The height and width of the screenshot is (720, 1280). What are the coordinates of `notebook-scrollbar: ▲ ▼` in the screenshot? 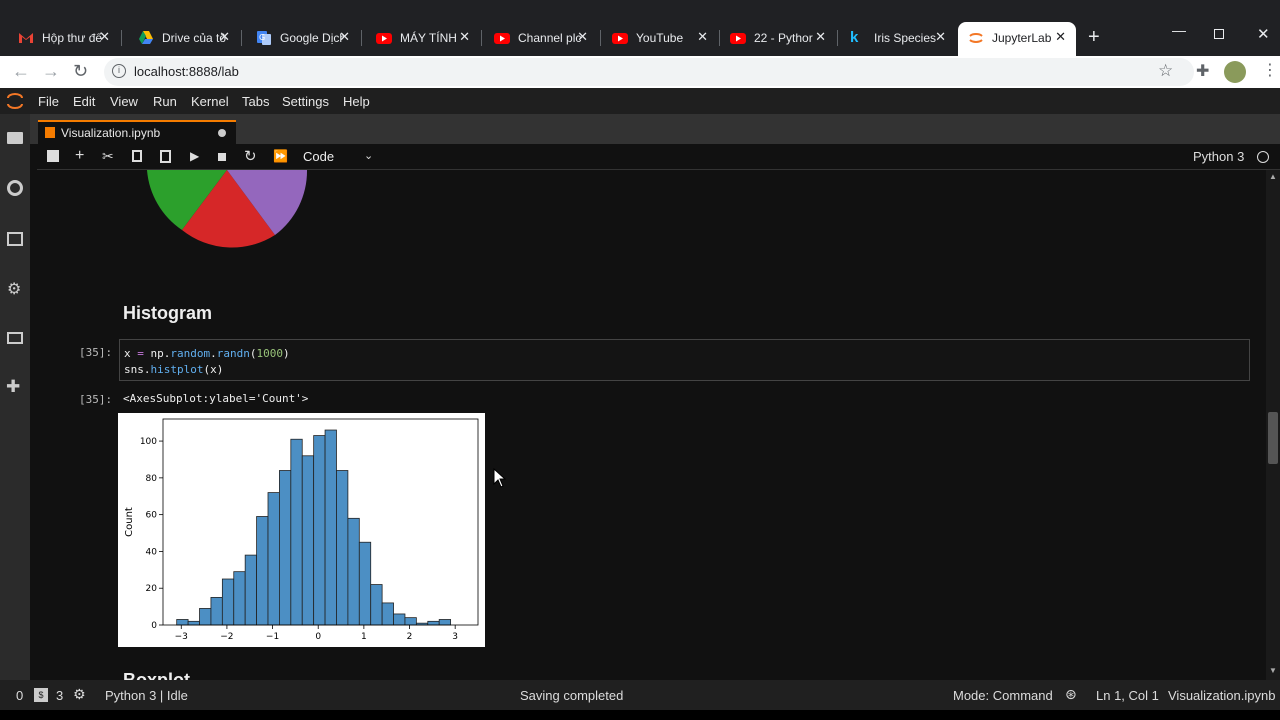 It's located at (1273, 425).